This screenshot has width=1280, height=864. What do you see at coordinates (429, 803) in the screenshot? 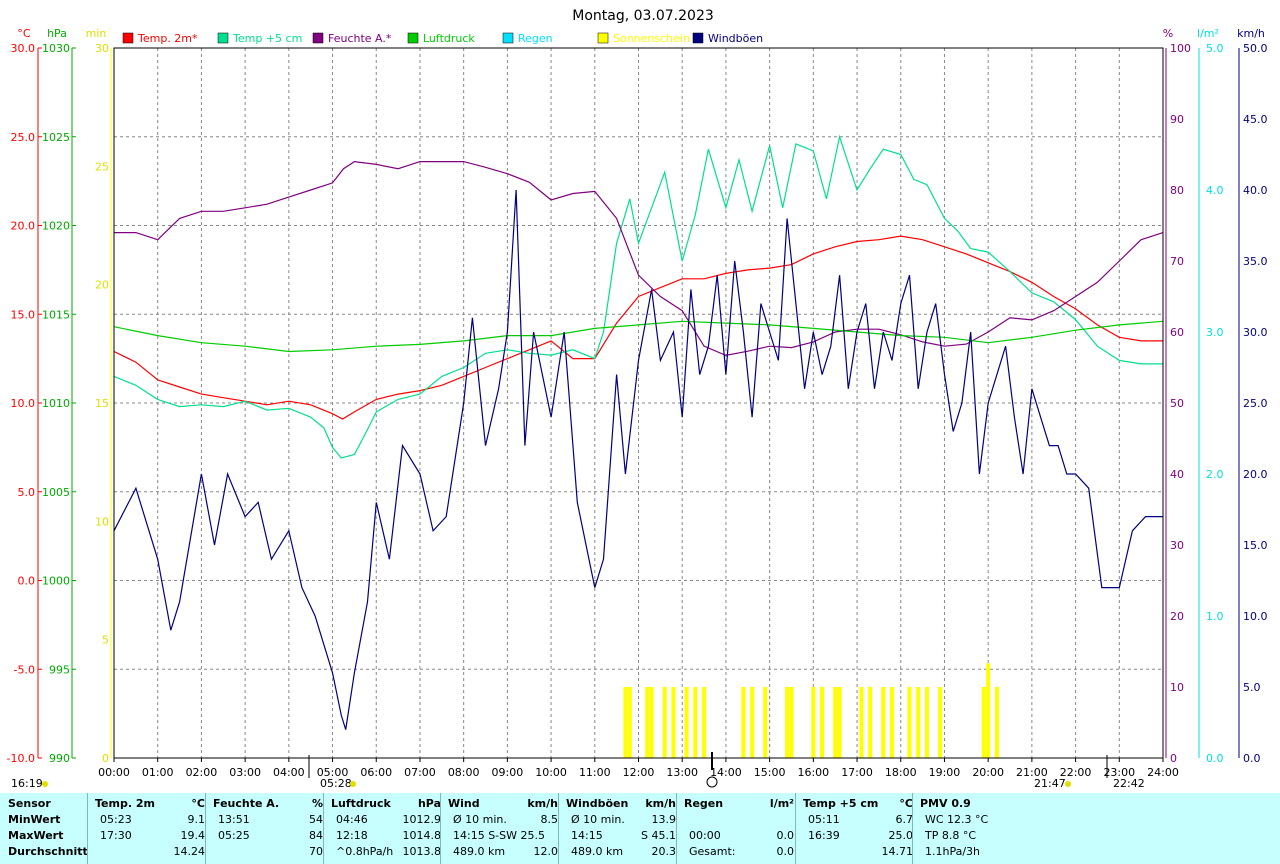
I see `column-unit: hPa` at bounding box center [429, 803].